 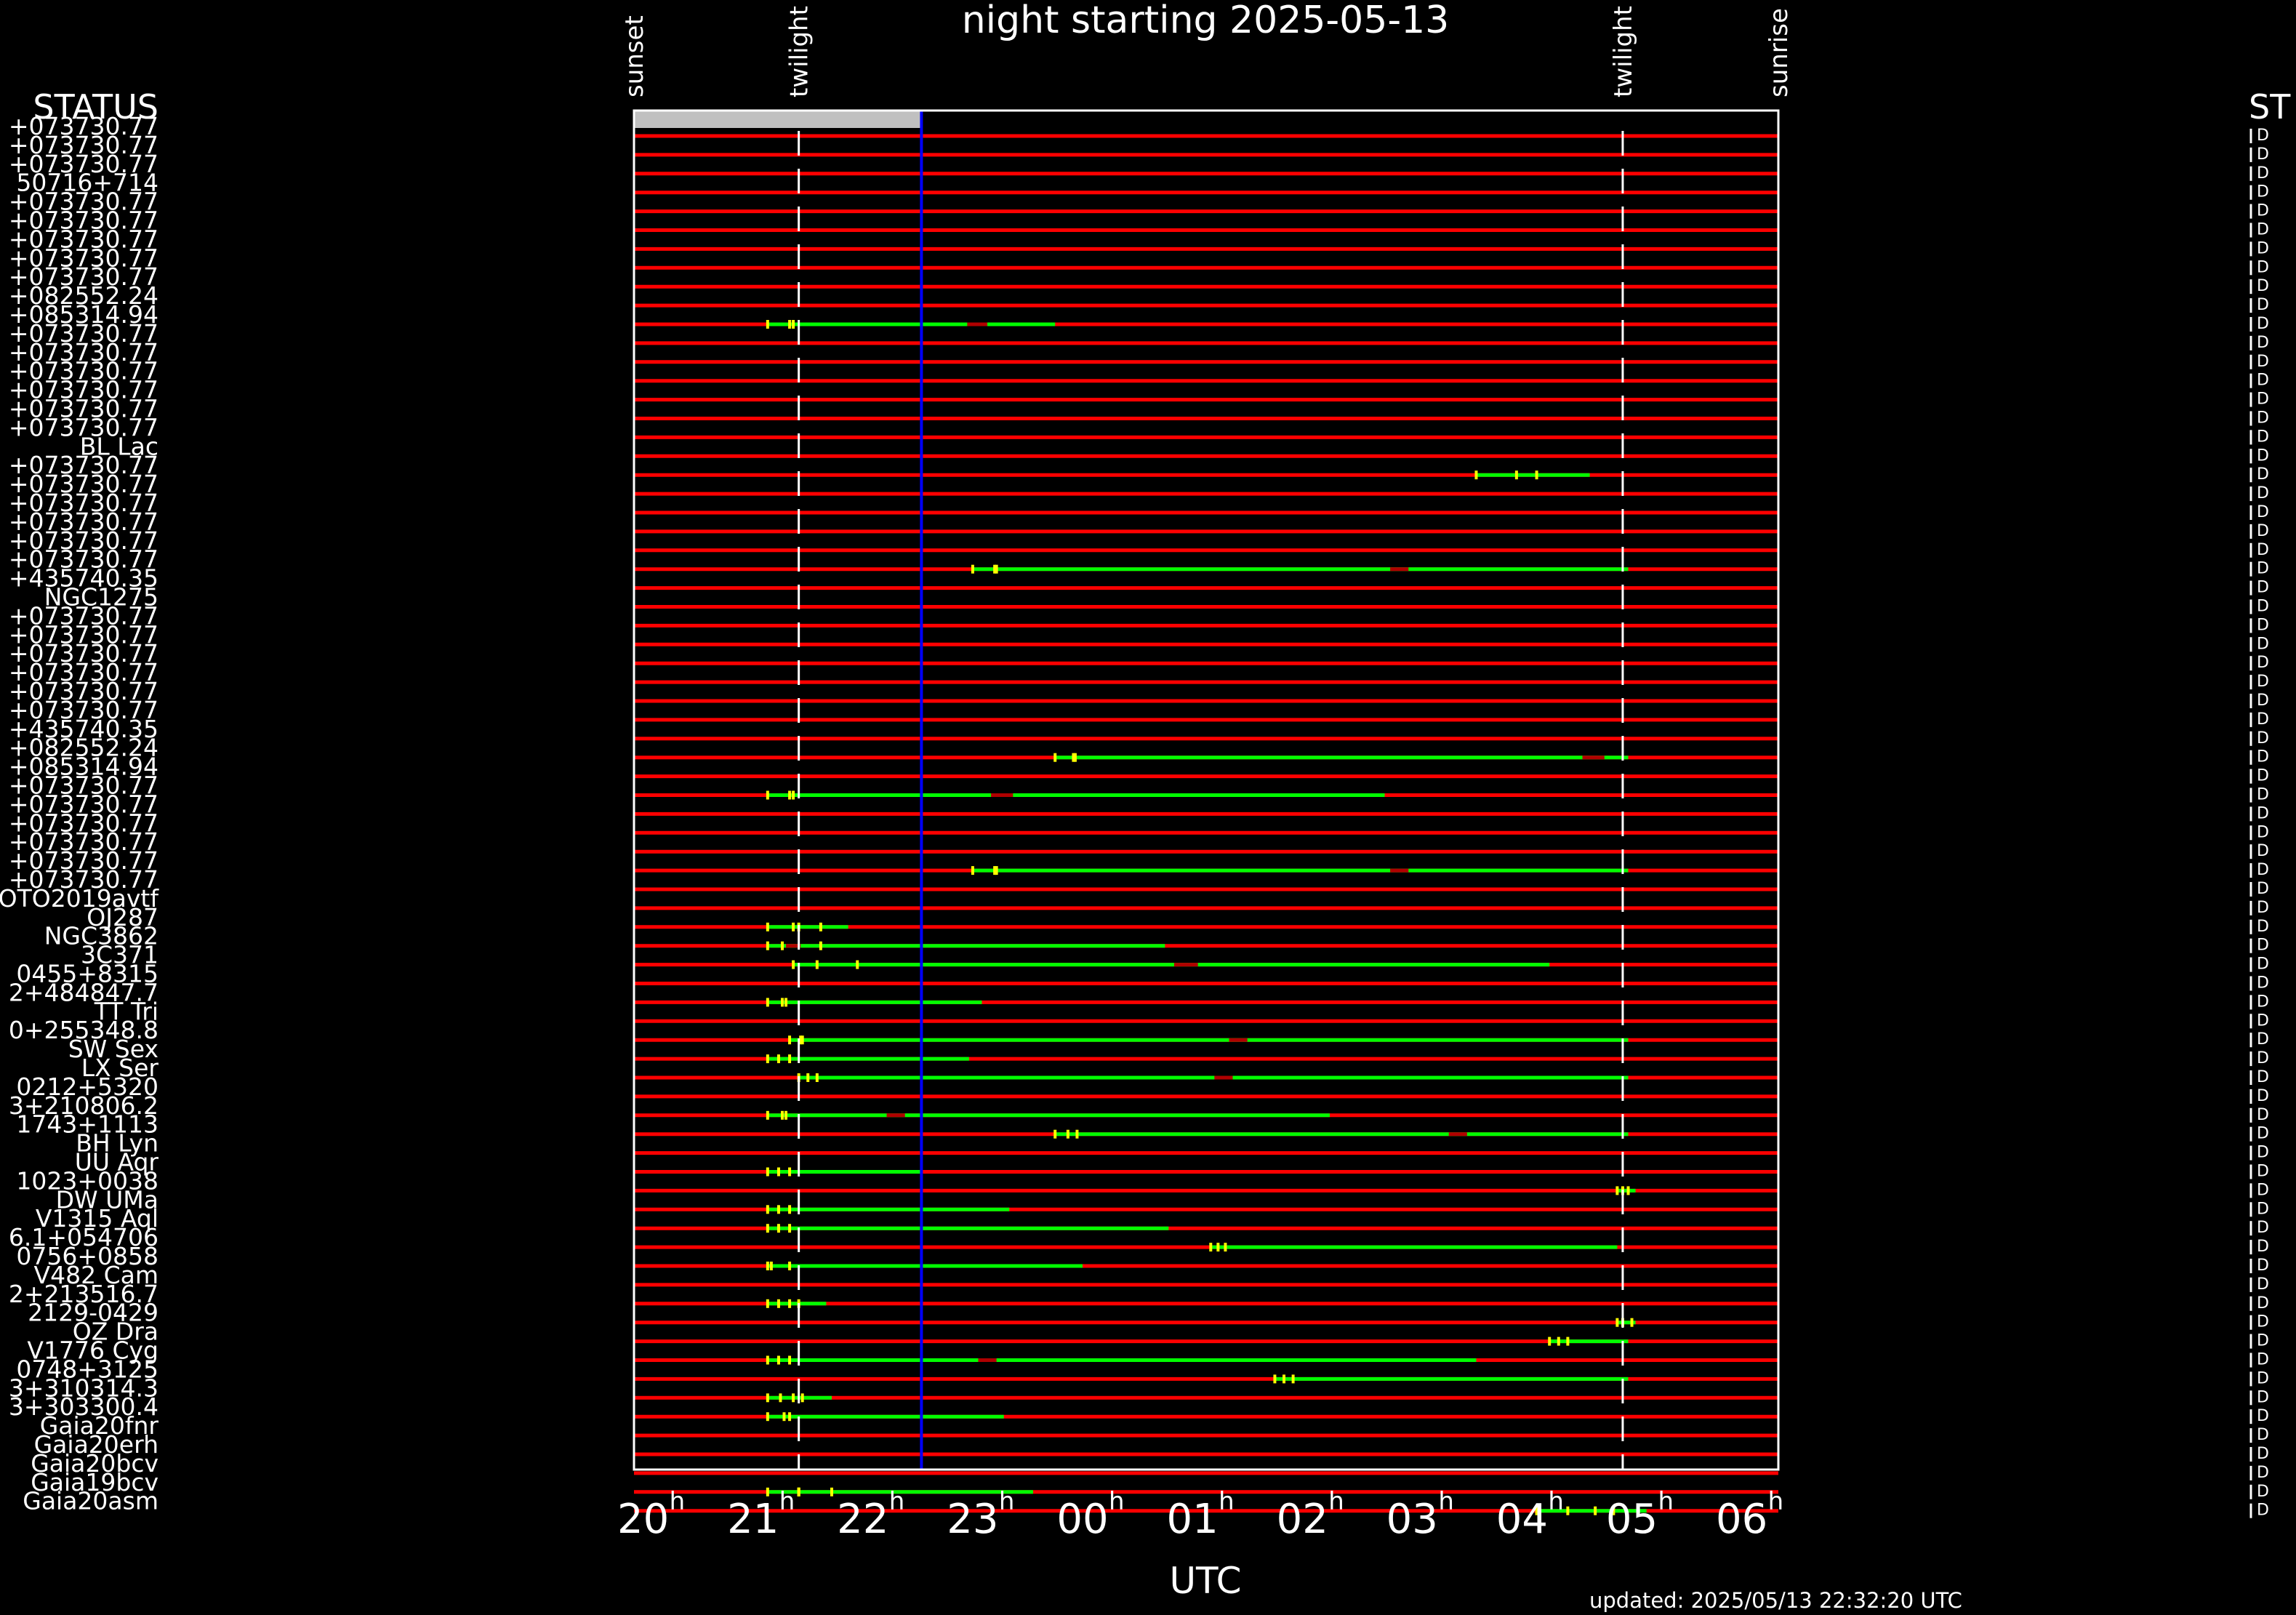 What do you see at coordinates (1192, 1519) in the screenshot?
I see `x-tick-label: 01` at bounding box center [1192, 1519].